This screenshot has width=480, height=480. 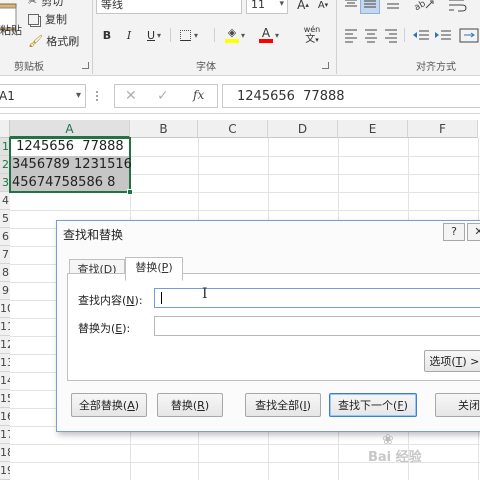 What do you see at coordinates (373, 405) in the screenshot?
I see `find-next-button: 查找下一个(F)` at bounding box center [373, 405].